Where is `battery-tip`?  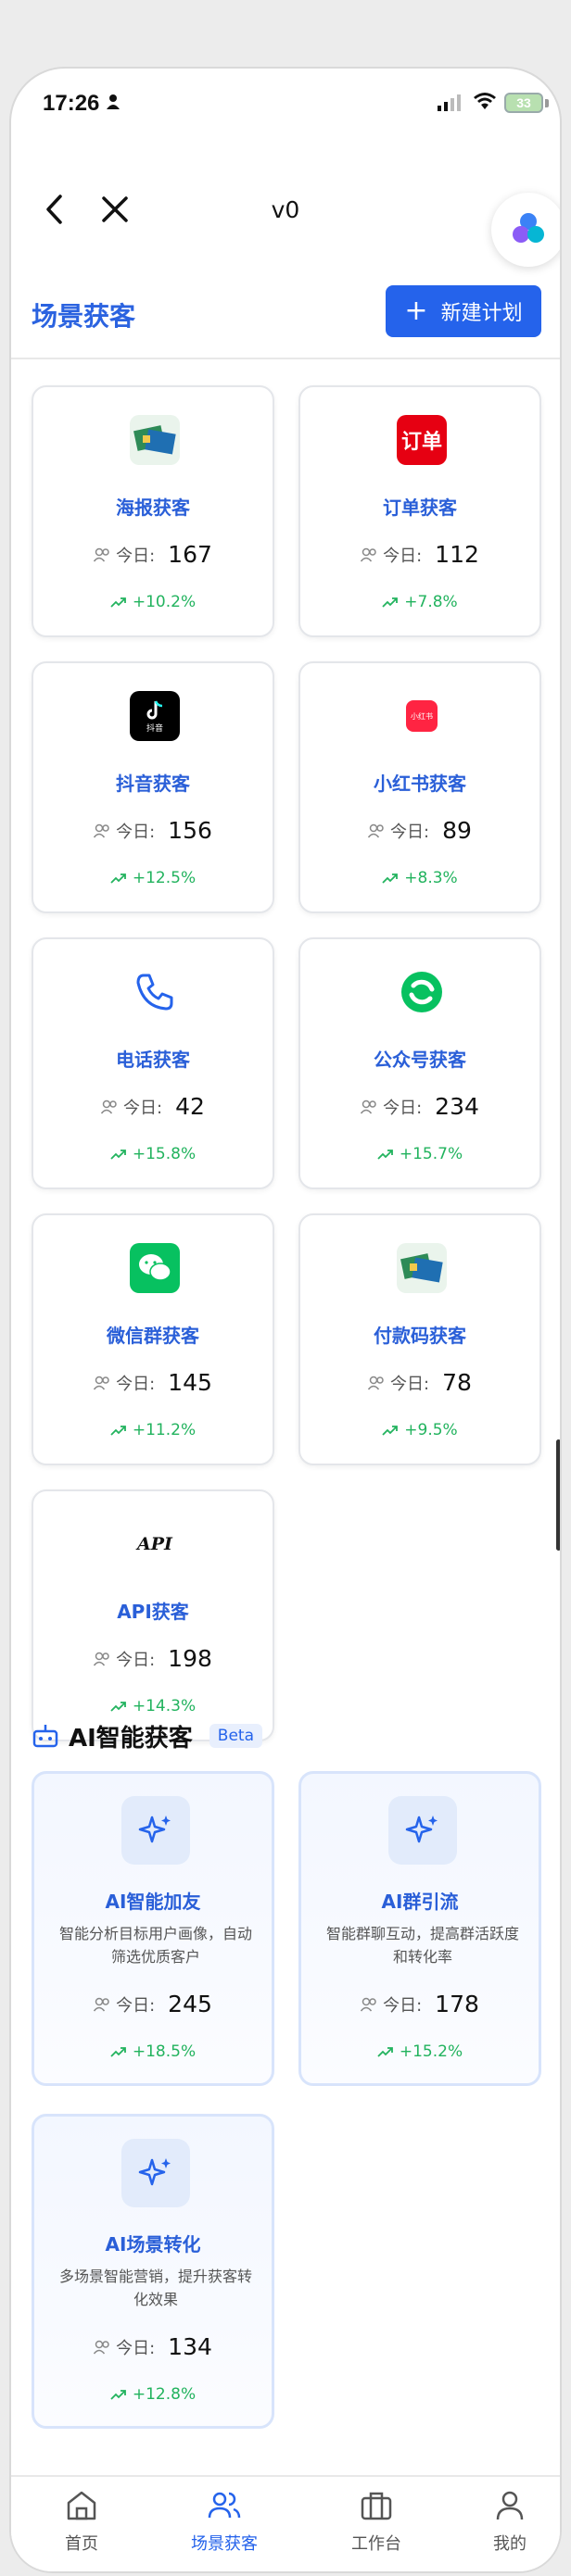
battery-tip is located at coordinates (547, 103).